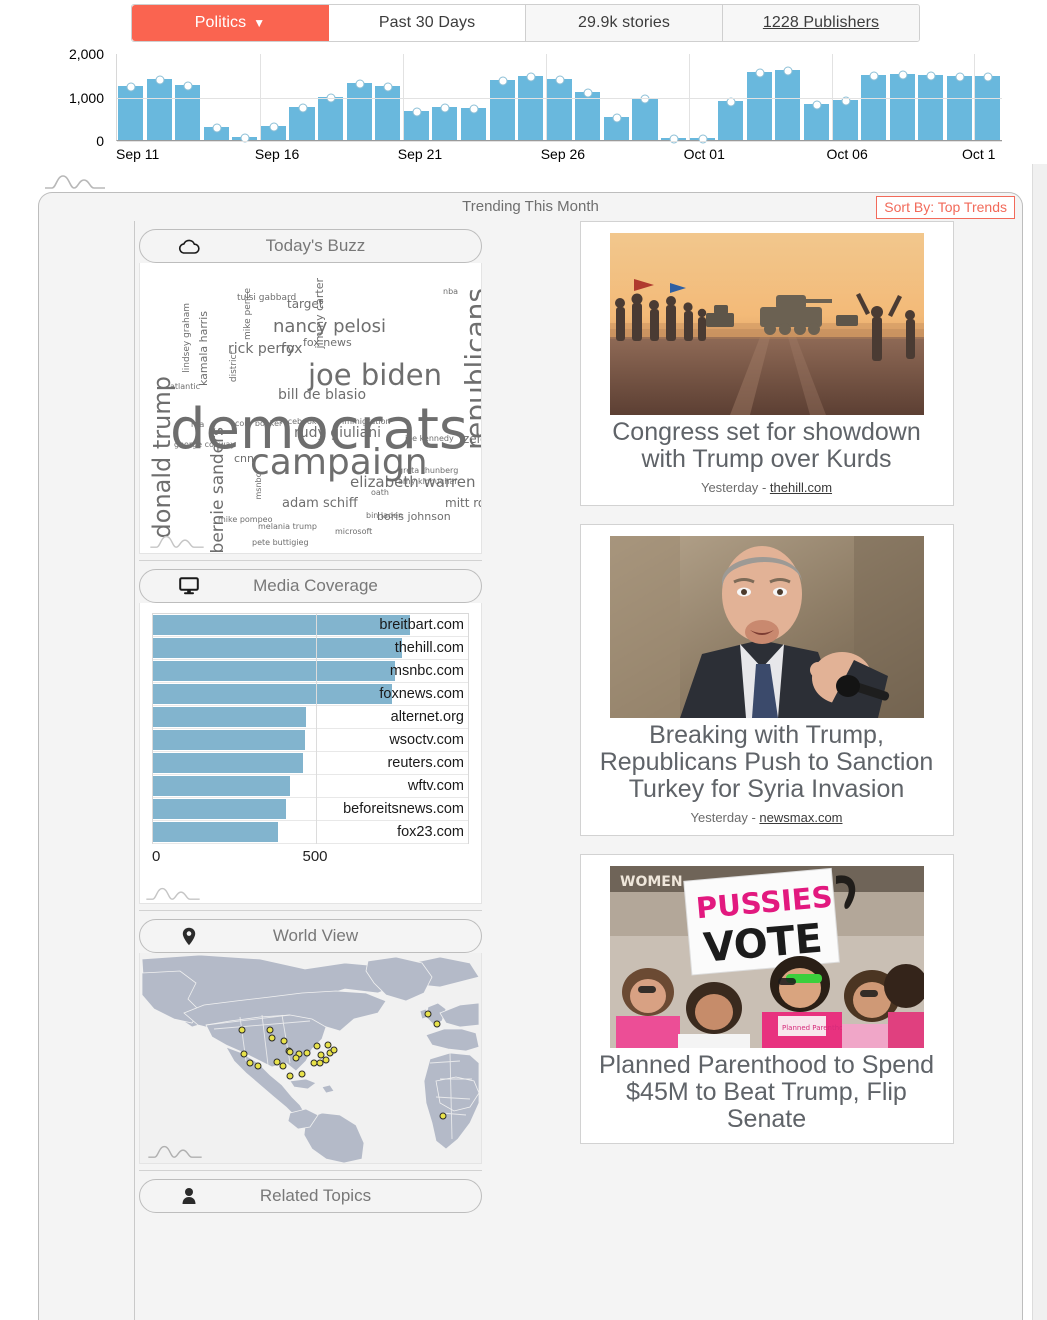 The width and height of the screenshot is (1047, 1320). What do you see at coordinates (450, 292) in the screenshot?
I see `word-cloud-term: nba` at bounding box center [450, 292].